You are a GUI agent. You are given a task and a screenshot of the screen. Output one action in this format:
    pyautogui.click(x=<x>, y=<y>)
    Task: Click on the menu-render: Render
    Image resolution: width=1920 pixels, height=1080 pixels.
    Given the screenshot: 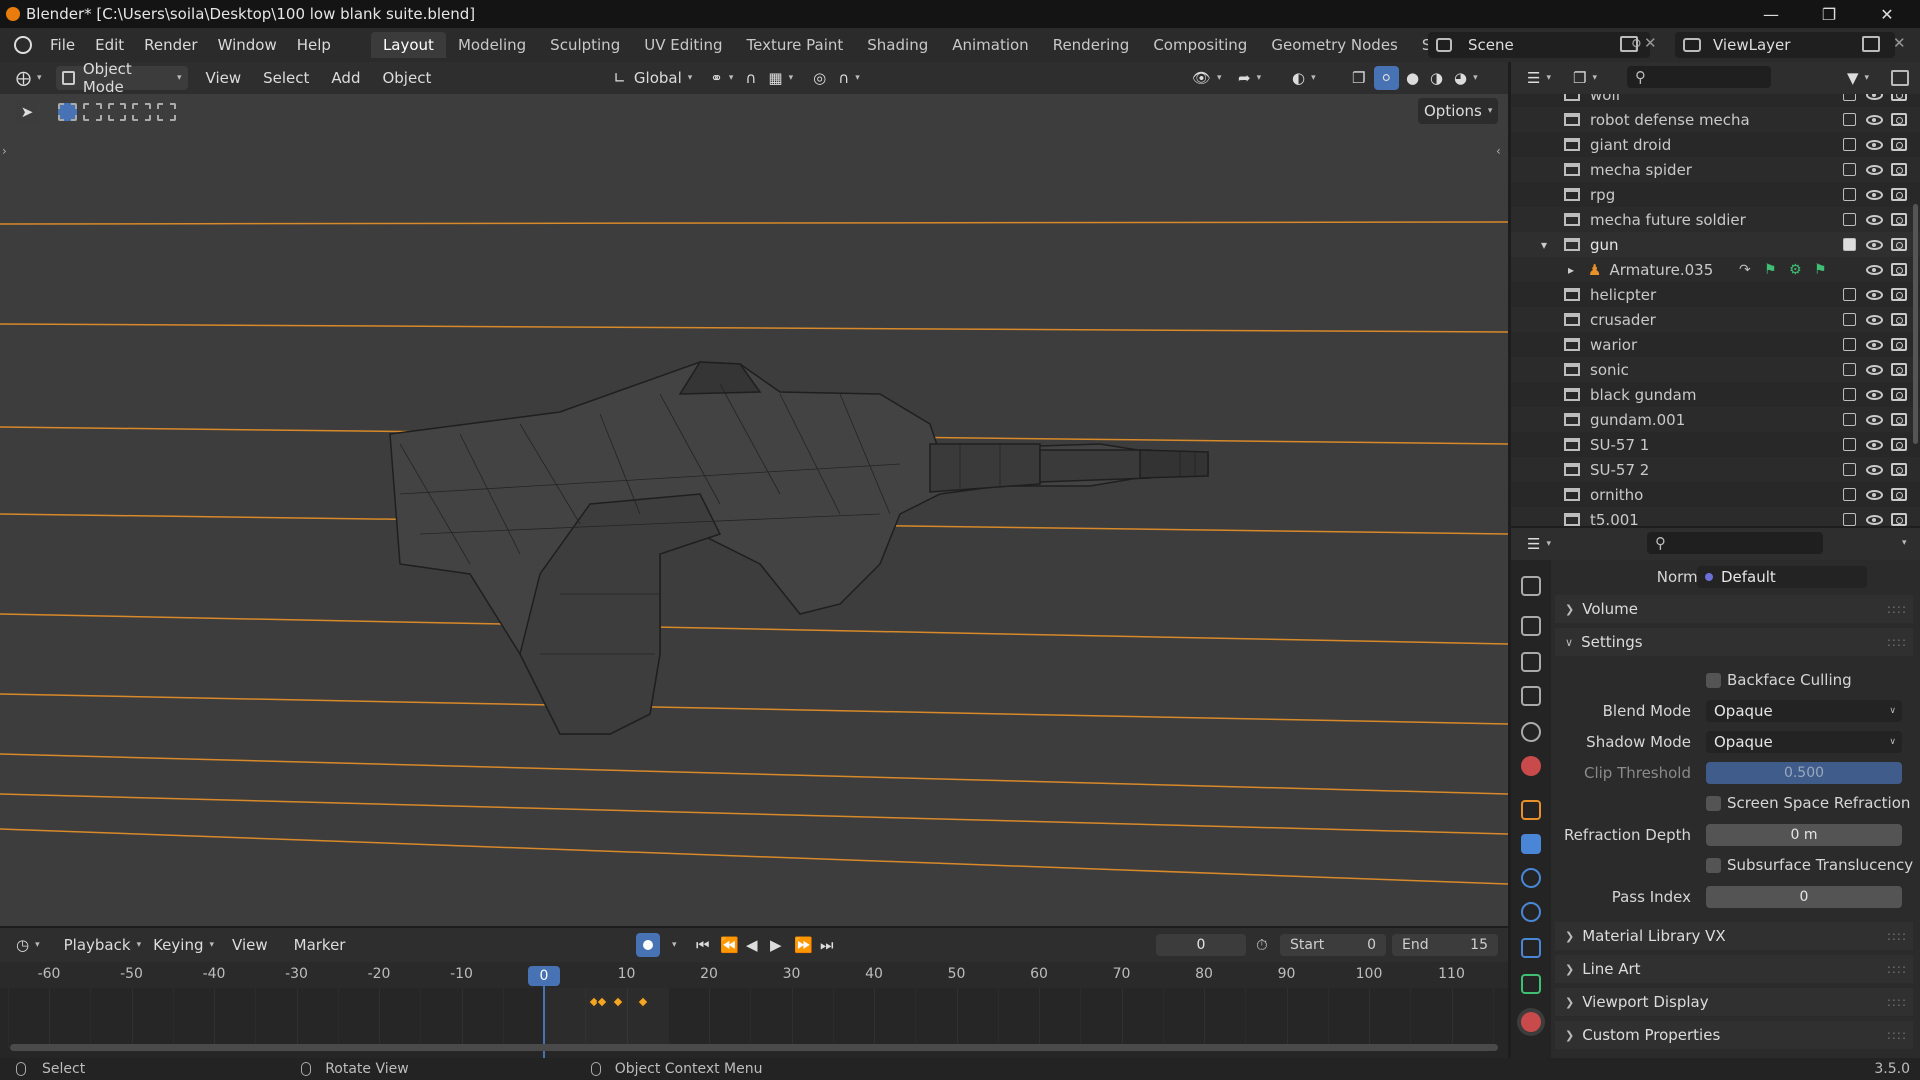 What is the action you would take?
    pyautogui.click(x=170, y=45)
    